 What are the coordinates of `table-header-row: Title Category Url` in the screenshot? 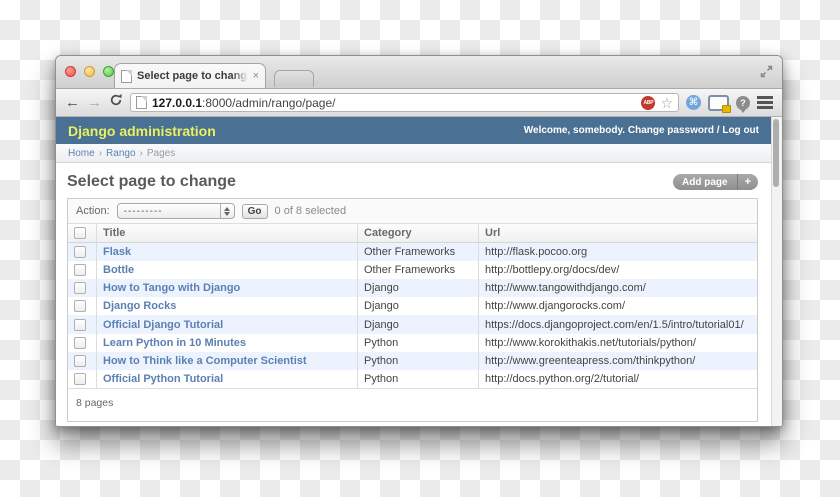 It's located at (412, 234).